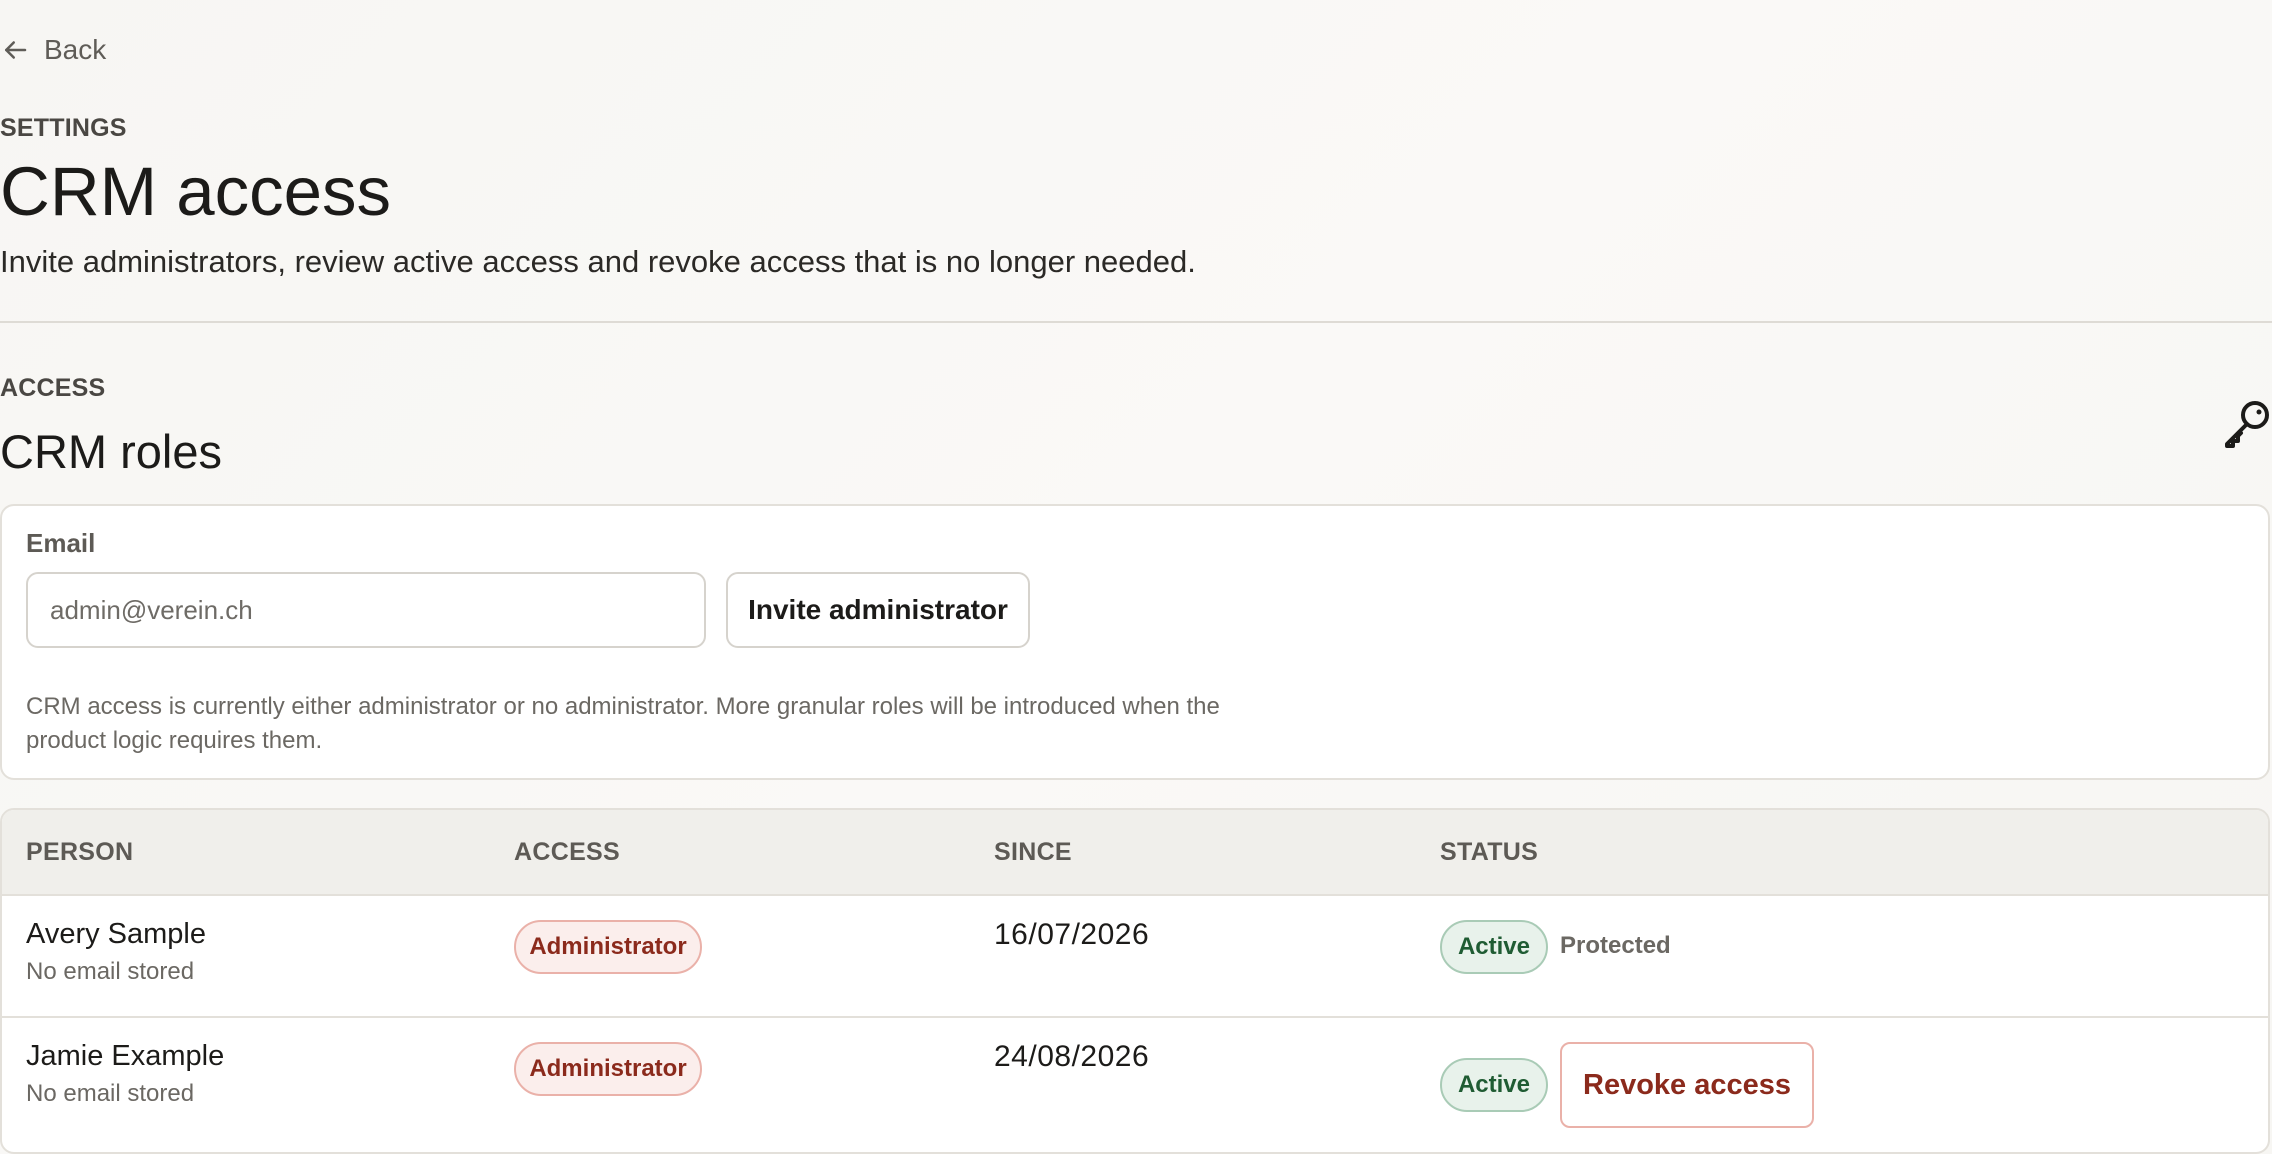  What do you see at coordinates (2247, 424) in the screenshot?
I see `key-icon` at bounding box center [2247, 424].